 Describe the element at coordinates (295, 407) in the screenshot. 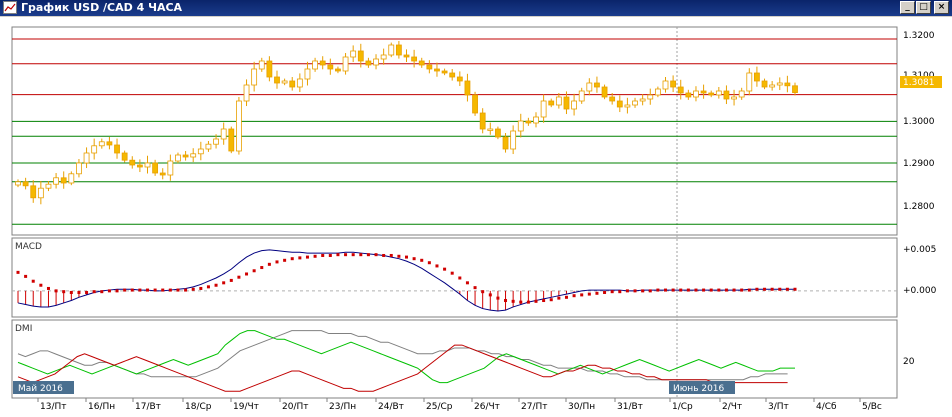

I see `x-tick-label-5: 20/Пт` at that location.